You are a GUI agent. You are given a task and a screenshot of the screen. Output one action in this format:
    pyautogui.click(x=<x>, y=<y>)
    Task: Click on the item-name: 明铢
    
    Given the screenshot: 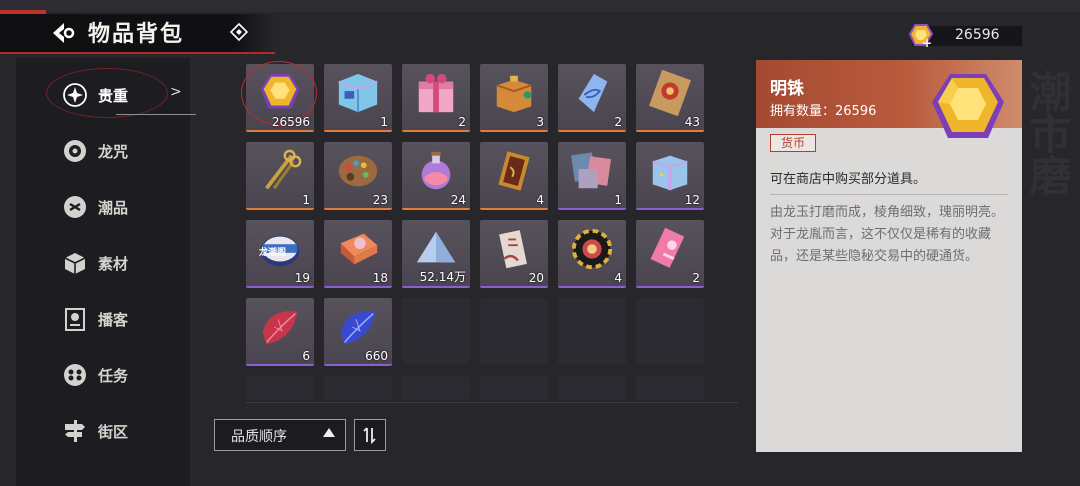 What is the action you would take?
    pyautogui.click(x=787, y=89)
    